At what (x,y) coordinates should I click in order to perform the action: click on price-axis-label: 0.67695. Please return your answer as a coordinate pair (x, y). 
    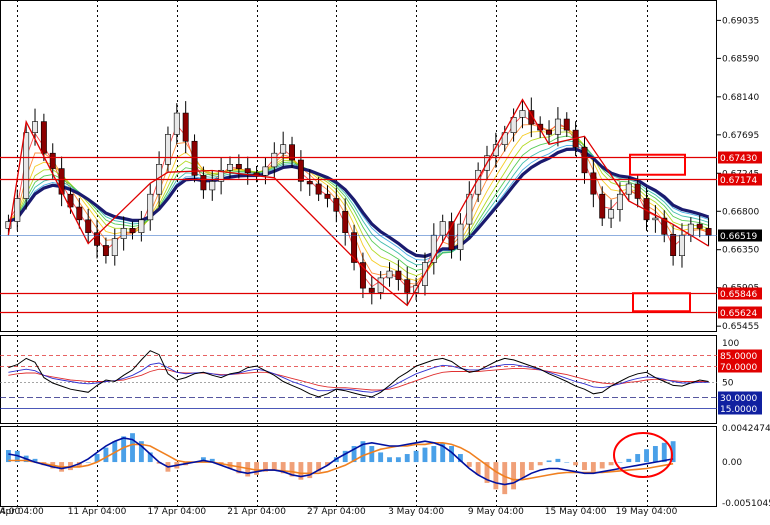
    Looking at the image, I should click on (740, 136).